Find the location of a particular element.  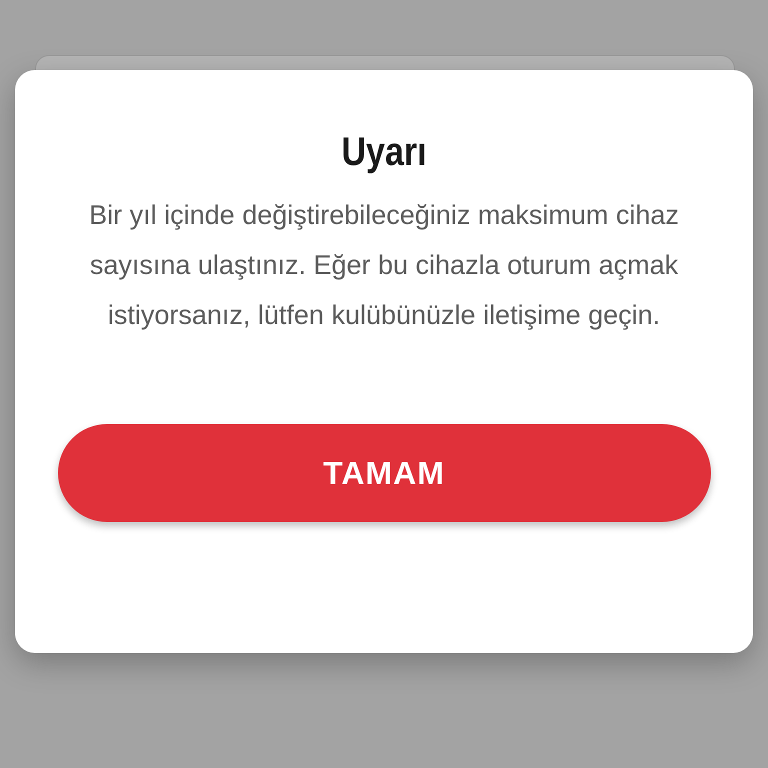

dialog-title: Uyarı is located at coordinates (384, 152).